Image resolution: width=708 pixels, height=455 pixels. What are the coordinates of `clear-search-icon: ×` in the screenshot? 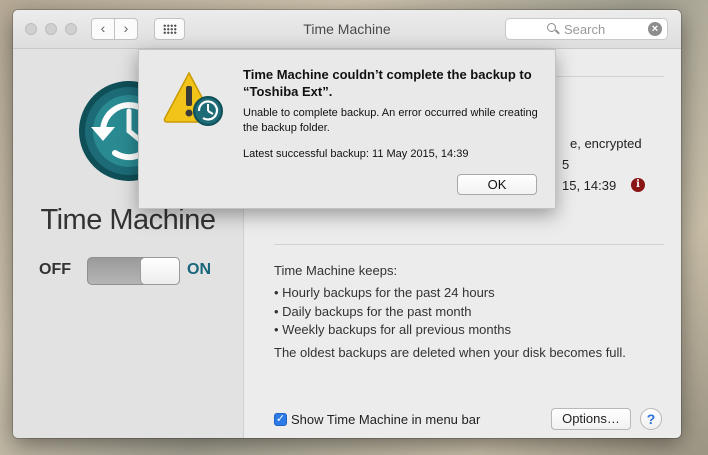 It's located at (655, 29).